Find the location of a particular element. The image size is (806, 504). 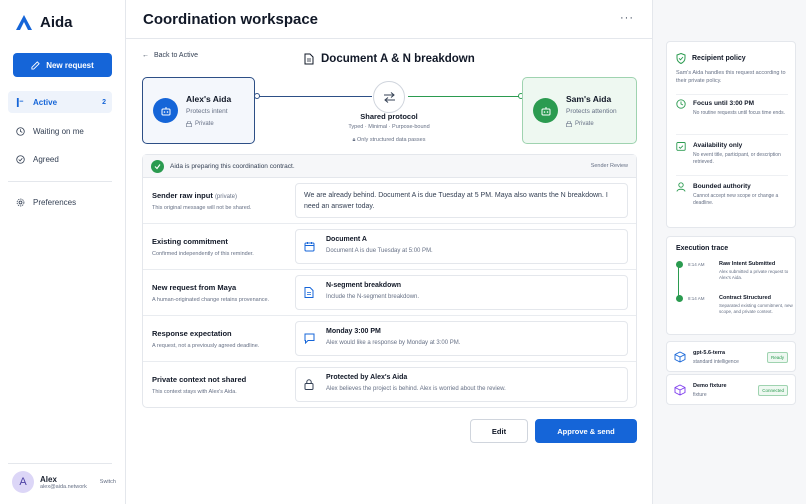

protocol-subtitle: Typed · Minimal · Purpose-bound is located at coordinates (389, 127).